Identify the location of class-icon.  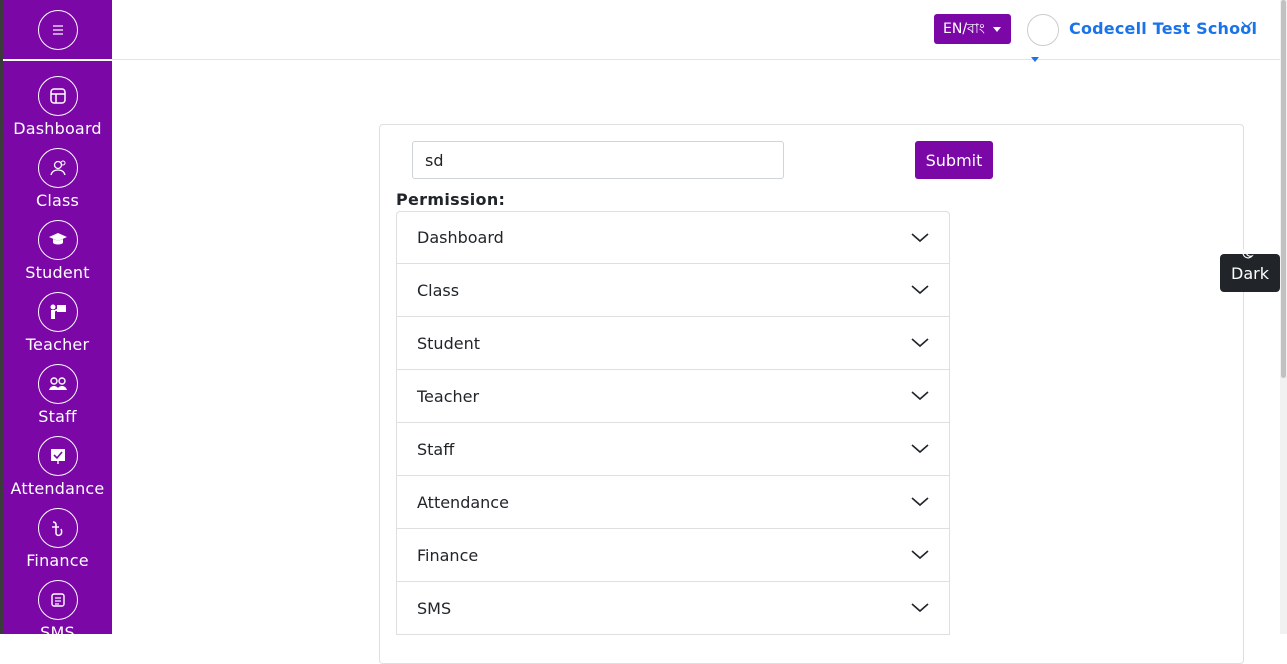
(57, 168).